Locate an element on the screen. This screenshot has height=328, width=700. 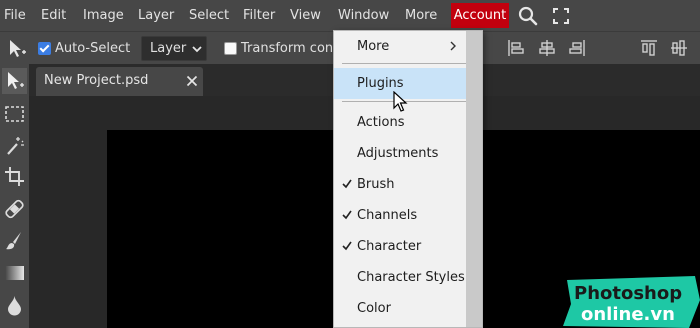
menu-image: Image is located at coordinates (103, 15).